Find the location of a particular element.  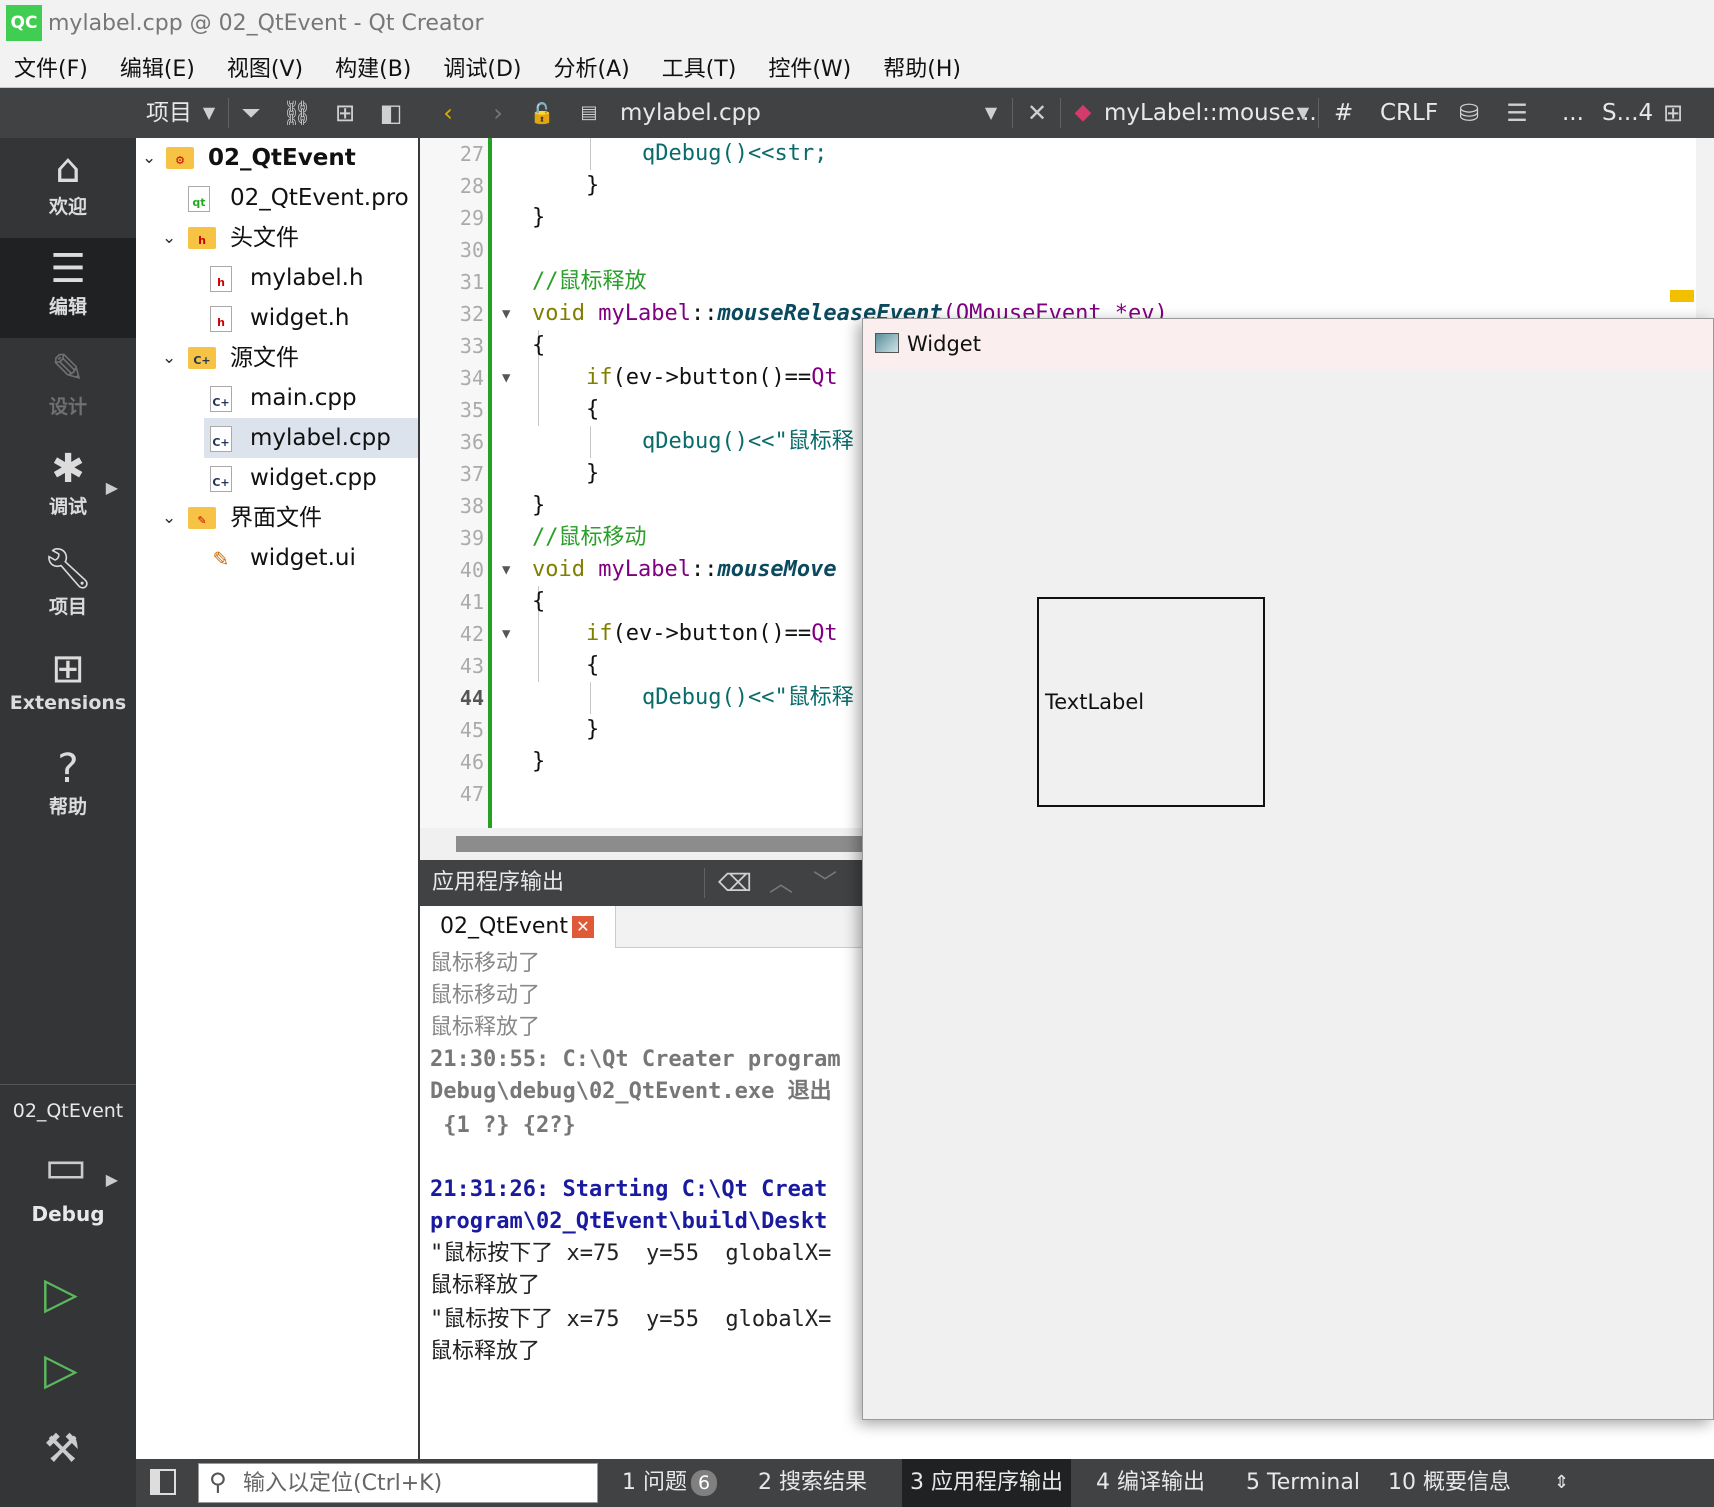

mode-projects: 🔧︎ 项目 is located at coordinates (68, 588).